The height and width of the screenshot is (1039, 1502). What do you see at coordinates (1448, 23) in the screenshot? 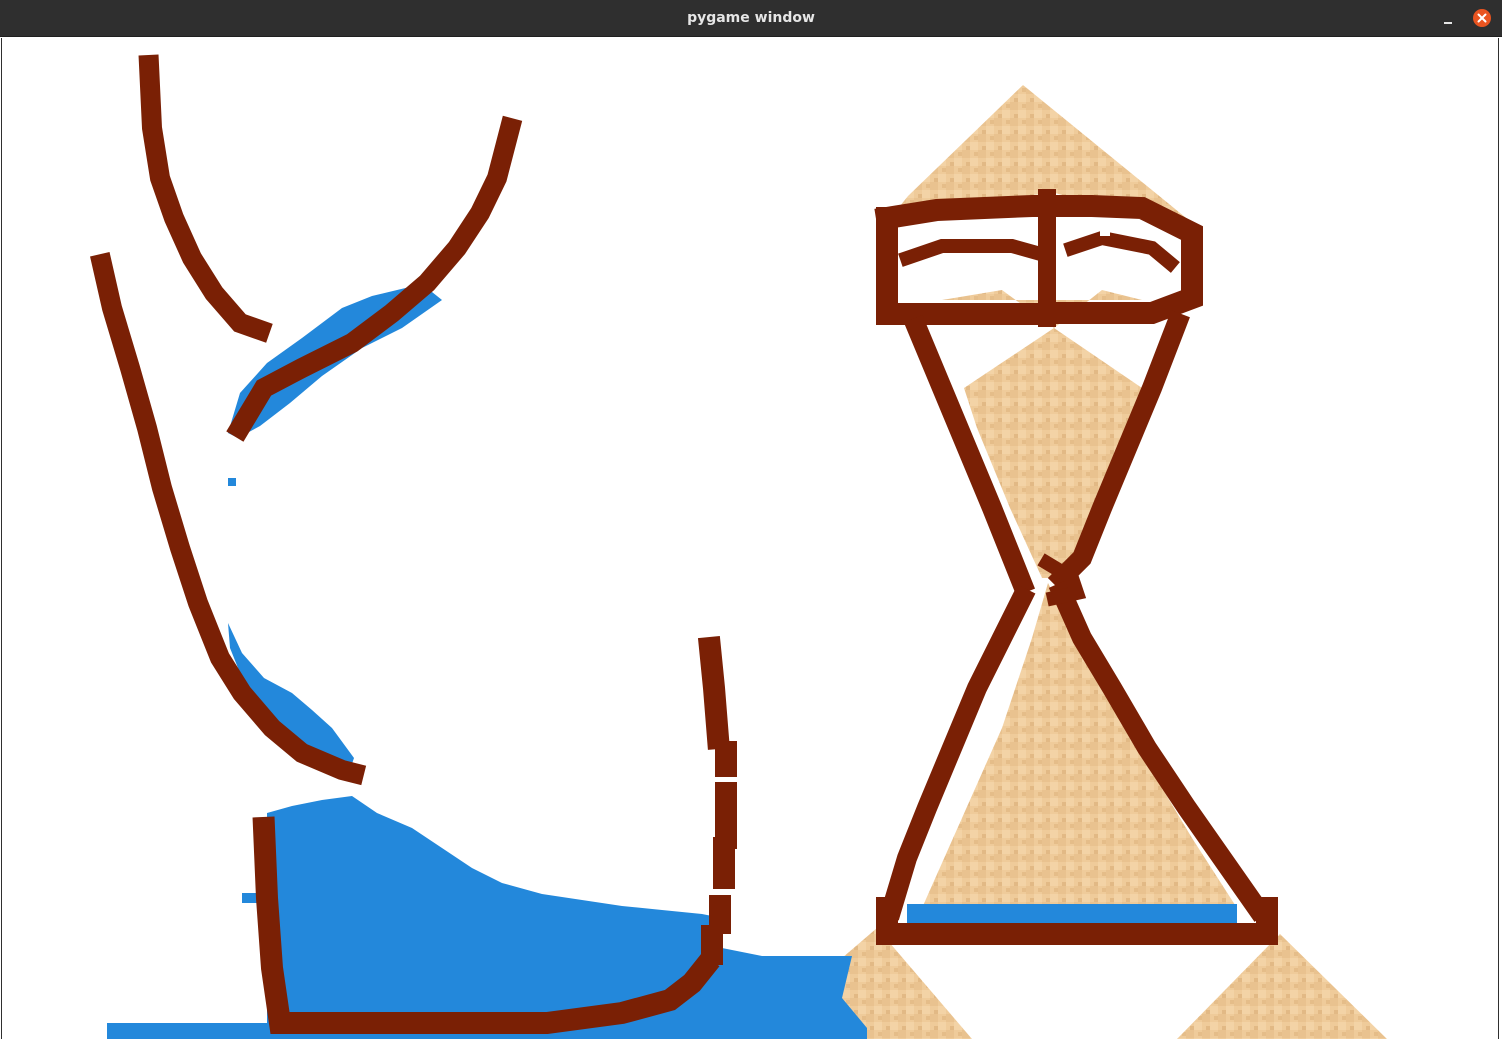
I see `minimize-icon` at bounding box center [1448, 23].